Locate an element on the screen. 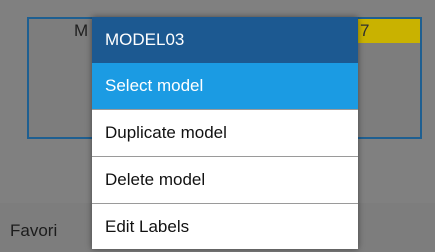  menu-item-select-model: Select model is located at coordinates (225, 86).